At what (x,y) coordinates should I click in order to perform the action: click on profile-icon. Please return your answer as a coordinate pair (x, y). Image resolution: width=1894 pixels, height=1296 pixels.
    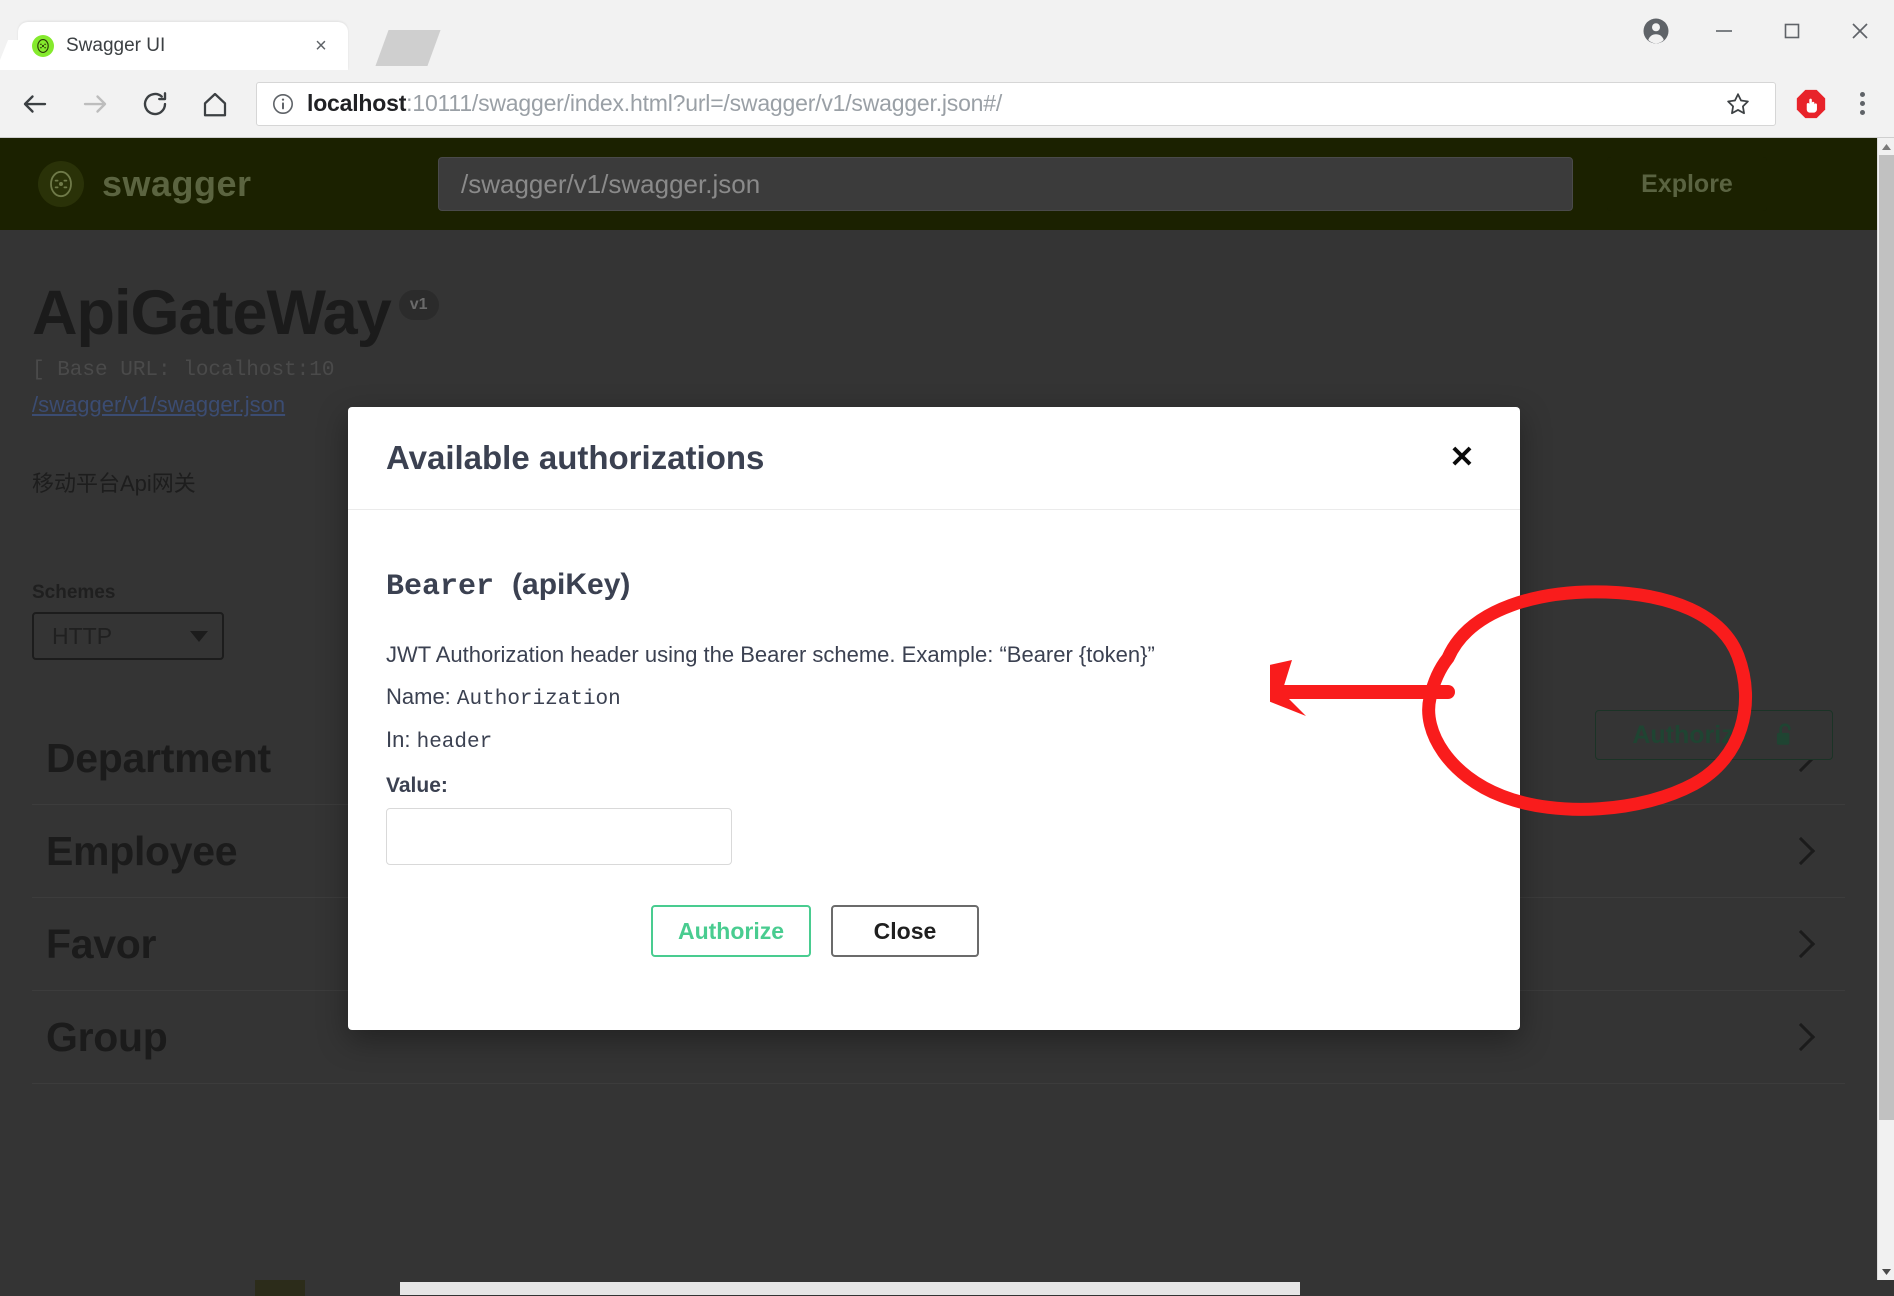
    Looking at the image, I should click on (1656, 31).